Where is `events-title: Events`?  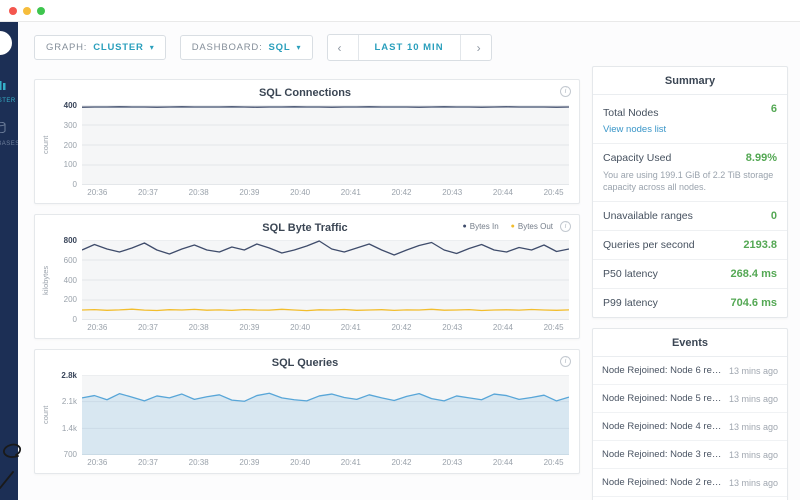
events-title: Events is located at coordinates (690, 343).